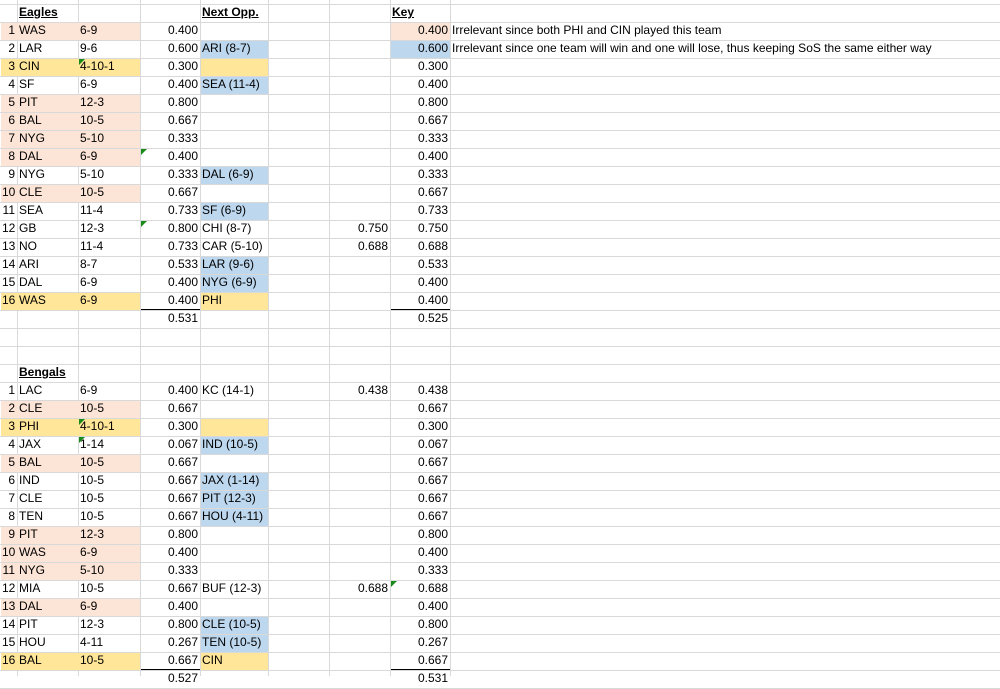 The image size is (1000, 689). I want to click on eagles-header: Eagles, so click(47, 13).